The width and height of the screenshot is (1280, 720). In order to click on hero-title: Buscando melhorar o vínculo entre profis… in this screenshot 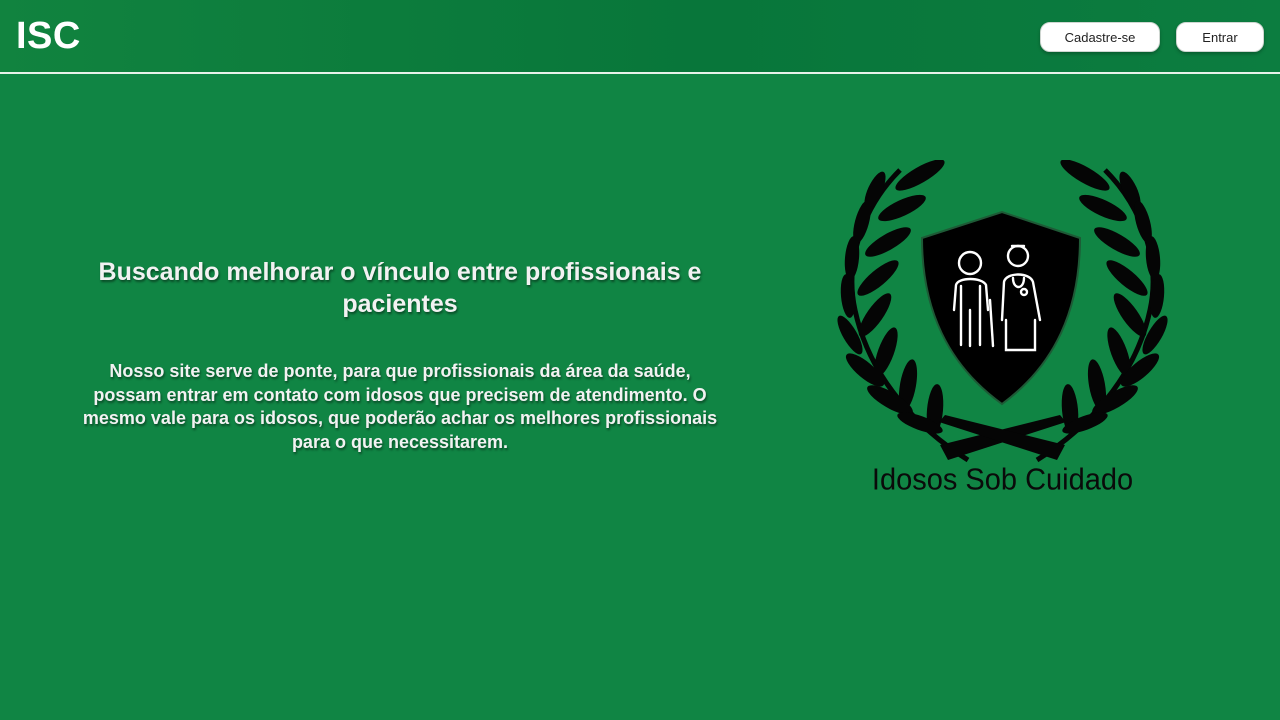, I will do `click(400, 288)`.